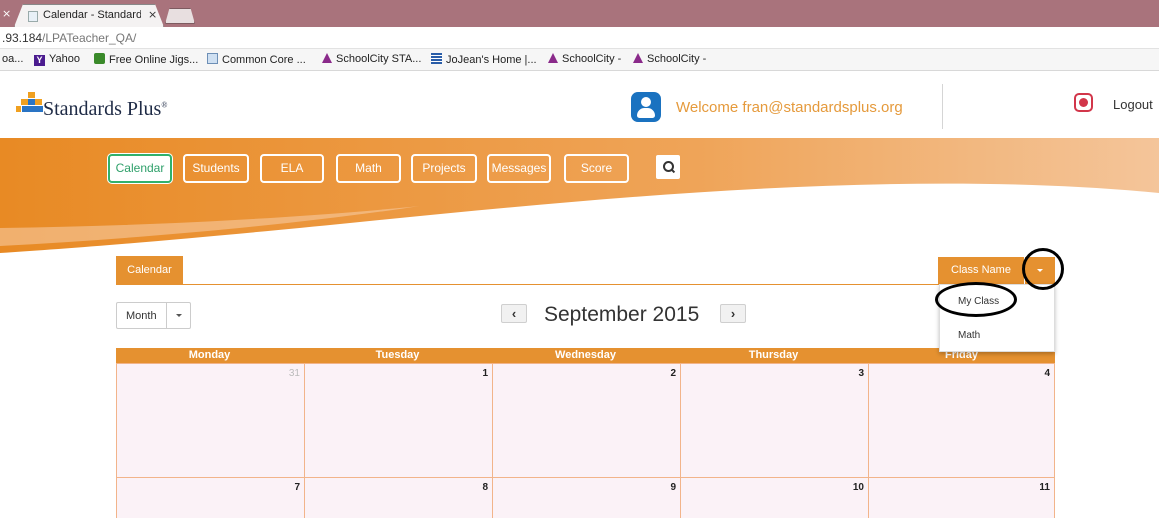 The image size is (1159, 518). What do you see at coordinates (1133, 104) in the screenshot?
I see `logout-link: Logout` at bounding box center [1133, 104].